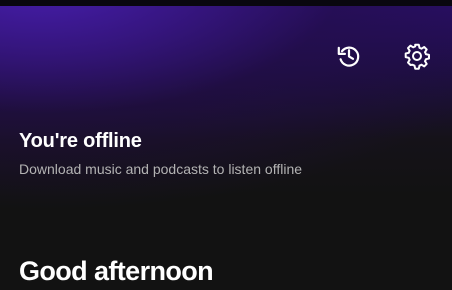 Image resolution: width=452 pixels, height=290 pixels. I want to click on offline-title: You're offline, so click(80, 141).